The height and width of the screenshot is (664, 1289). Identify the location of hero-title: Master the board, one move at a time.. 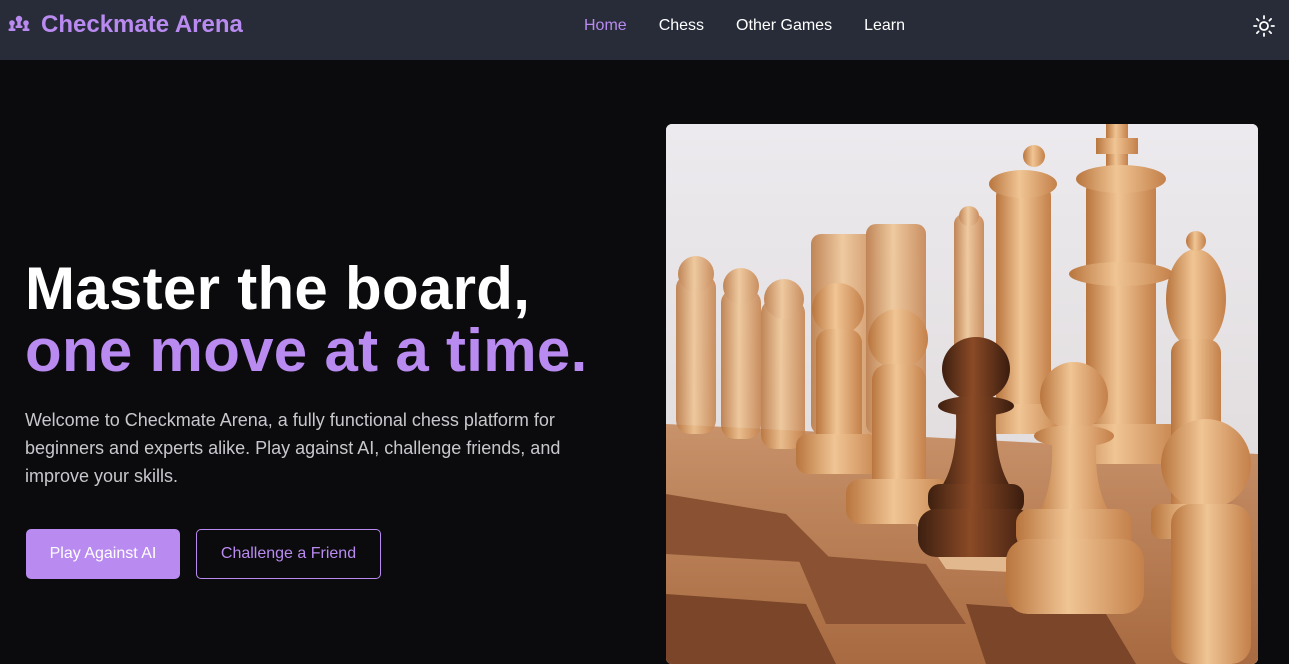
(306, 320).